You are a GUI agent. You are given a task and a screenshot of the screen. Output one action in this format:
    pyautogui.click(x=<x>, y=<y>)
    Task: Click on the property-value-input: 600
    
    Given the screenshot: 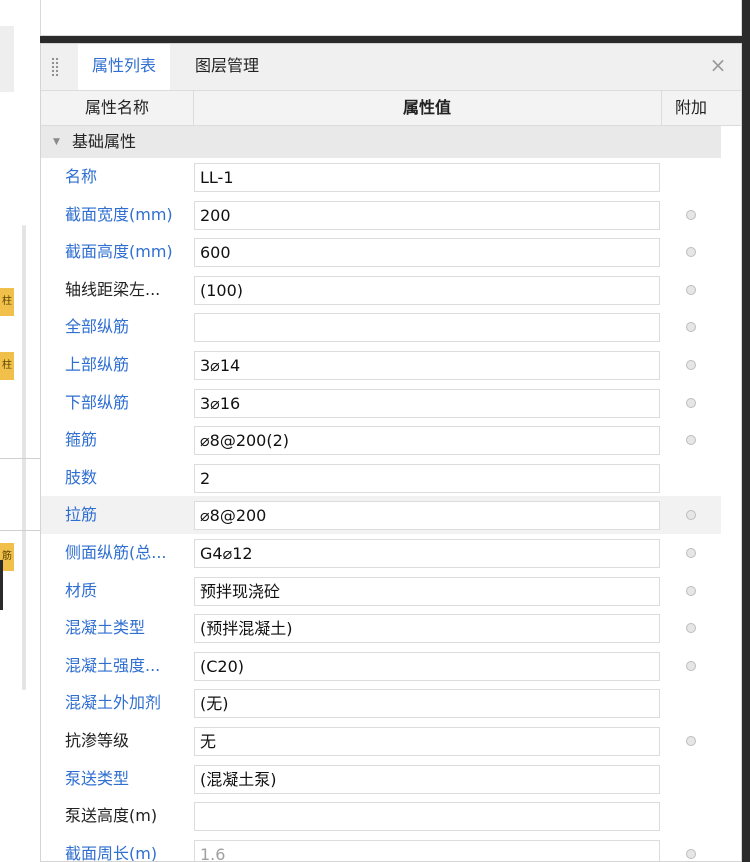 What is the action you would take?
    pyautogui.click(x=427, y=253)
    